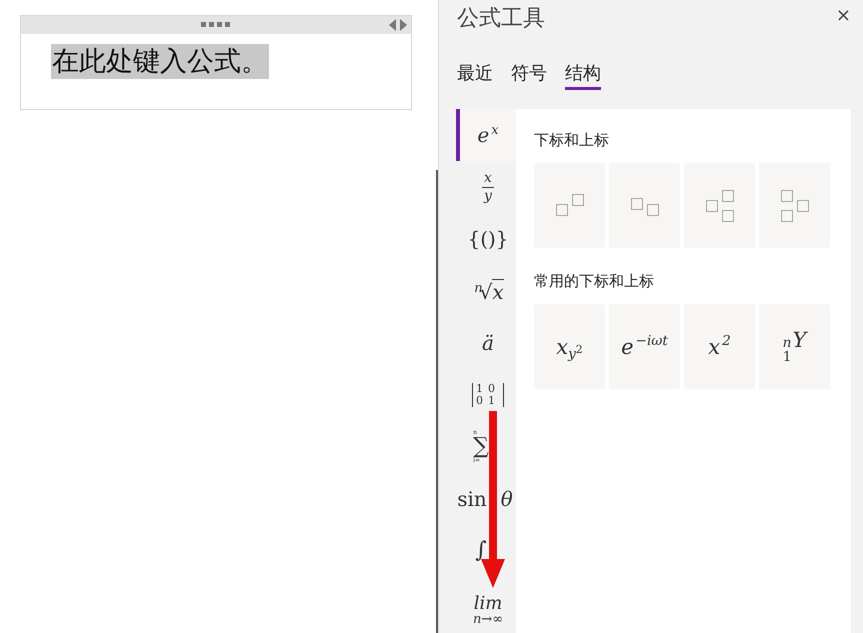 The image size is (863, 633). What do you see at coordinates (501, 19) in the screenshot?
I see `panel-title: 公式工具` at bounding box center [501, 19].